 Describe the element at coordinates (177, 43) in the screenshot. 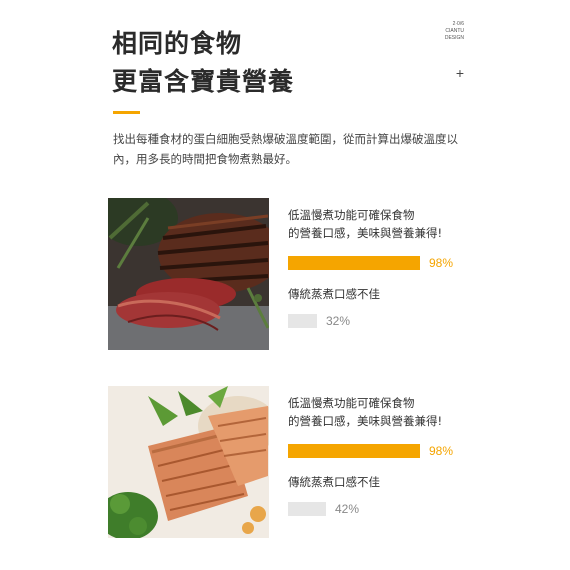

I see `page-title-line-1: 相同的食物` at that location.